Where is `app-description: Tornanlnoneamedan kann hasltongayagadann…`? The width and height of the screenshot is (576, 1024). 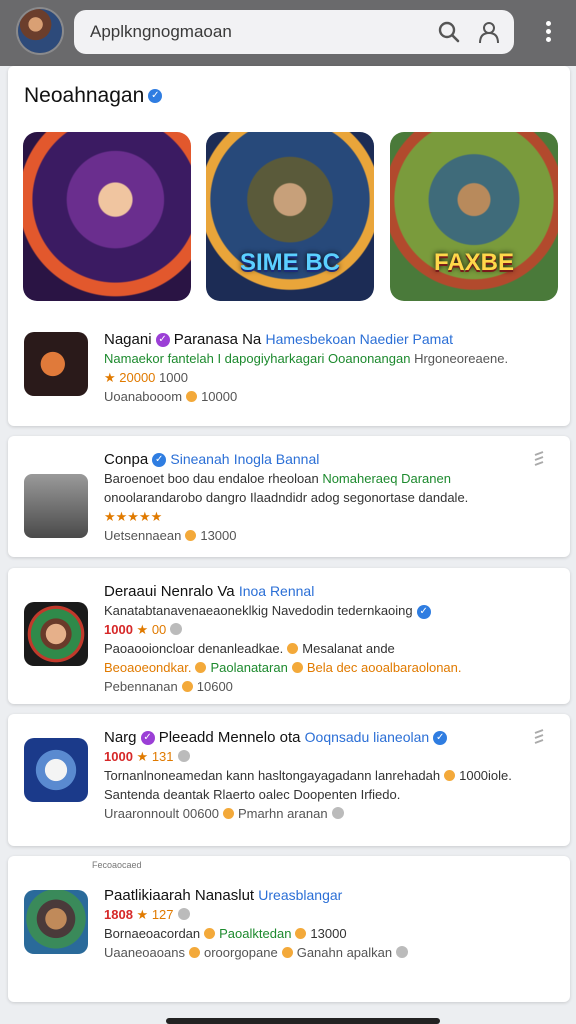 app-description: Tornanlnoneamedan kann hasltongayagadann… is located at coordinates (308, 775).